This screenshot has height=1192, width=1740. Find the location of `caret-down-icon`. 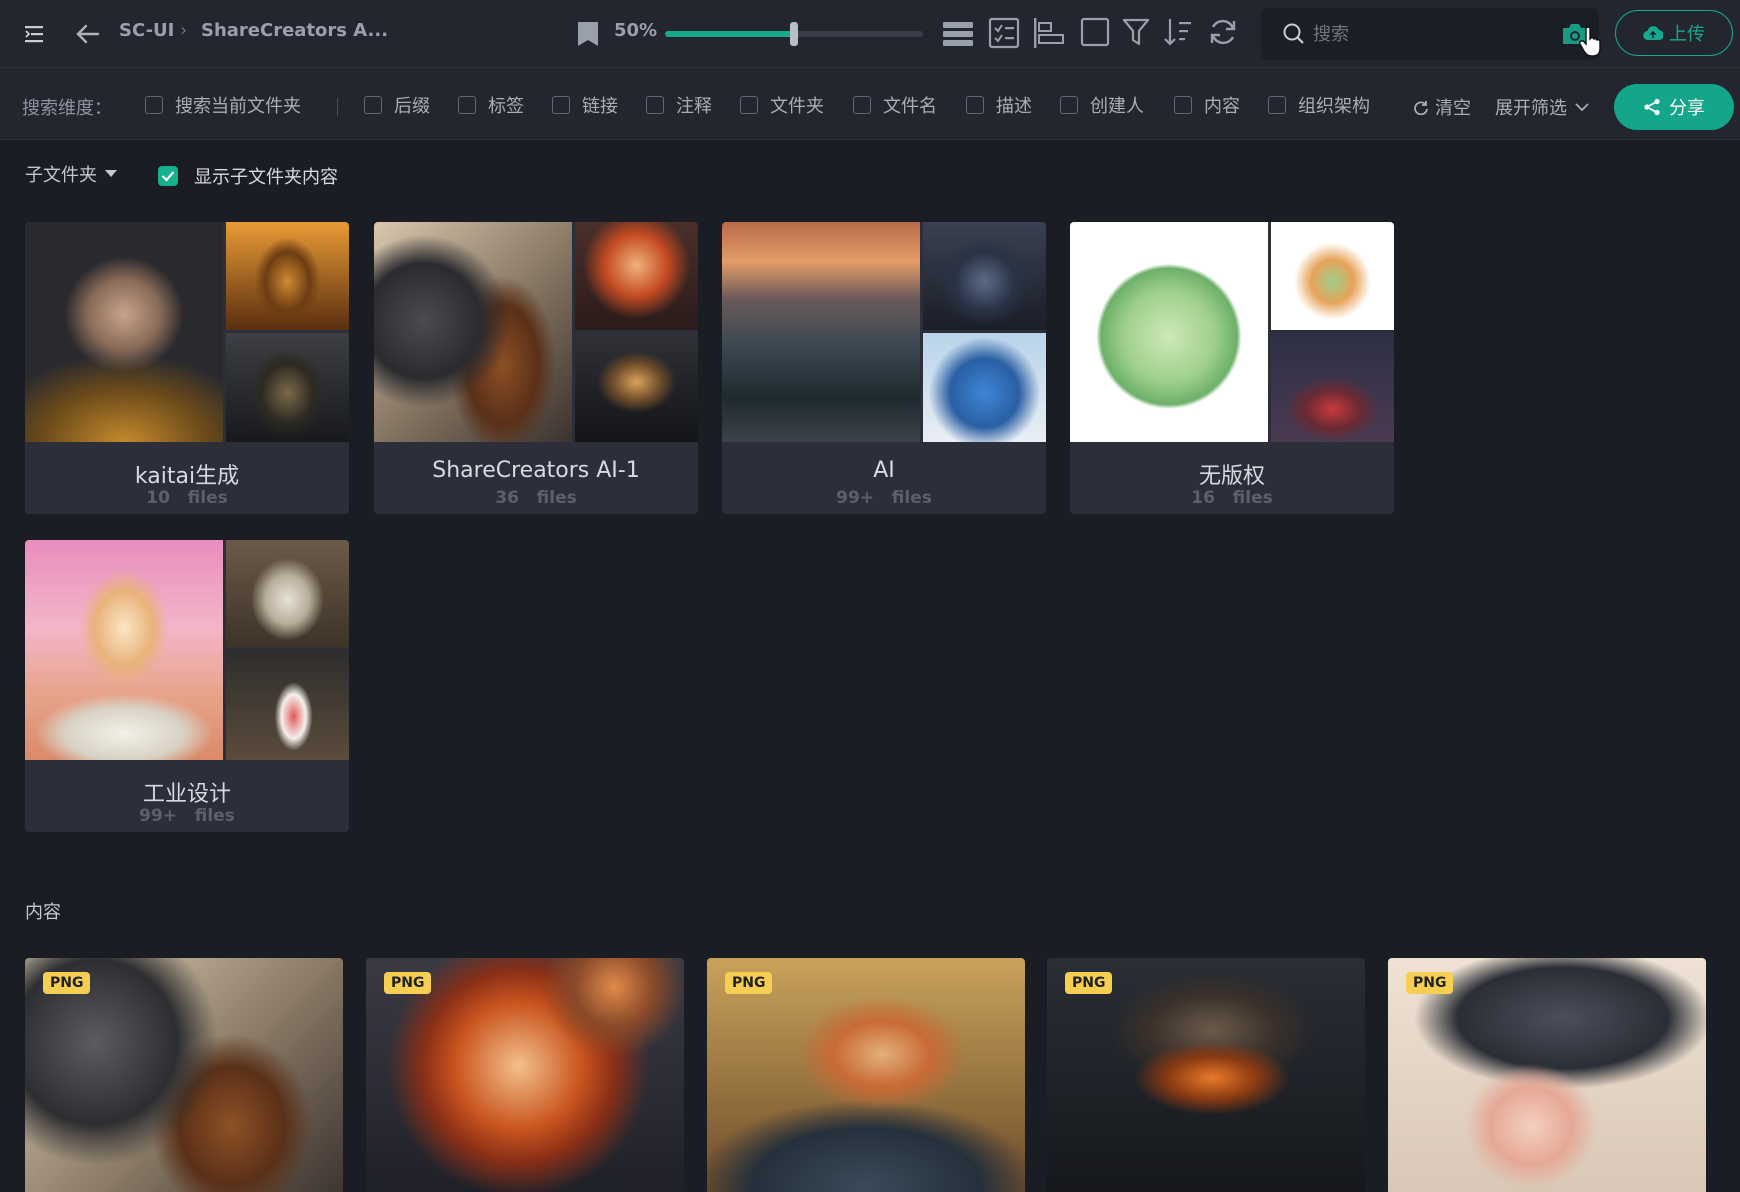

caret-down-icon is located at coordinates (111, 174).